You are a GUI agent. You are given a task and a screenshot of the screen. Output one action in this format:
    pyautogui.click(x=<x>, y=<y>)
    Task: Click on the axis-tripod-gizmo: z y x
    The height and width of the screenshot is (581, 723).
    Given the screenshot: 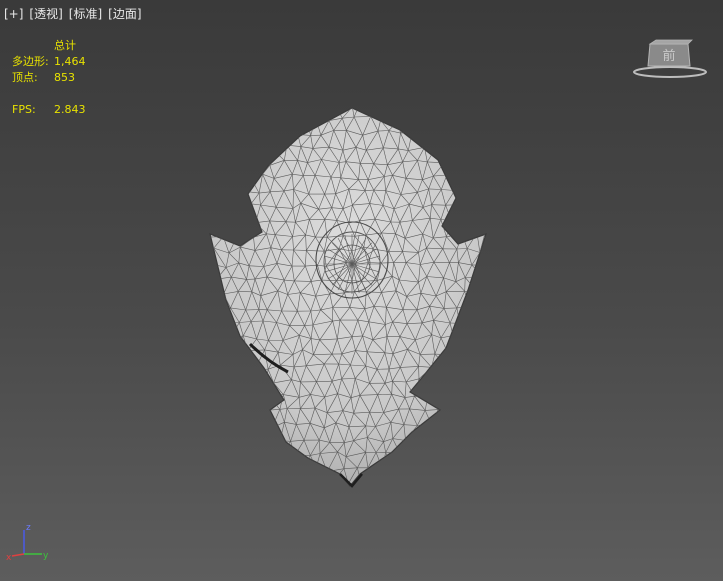 What is the action you would take?
    pyautogui.click(x=27, y=542)
    